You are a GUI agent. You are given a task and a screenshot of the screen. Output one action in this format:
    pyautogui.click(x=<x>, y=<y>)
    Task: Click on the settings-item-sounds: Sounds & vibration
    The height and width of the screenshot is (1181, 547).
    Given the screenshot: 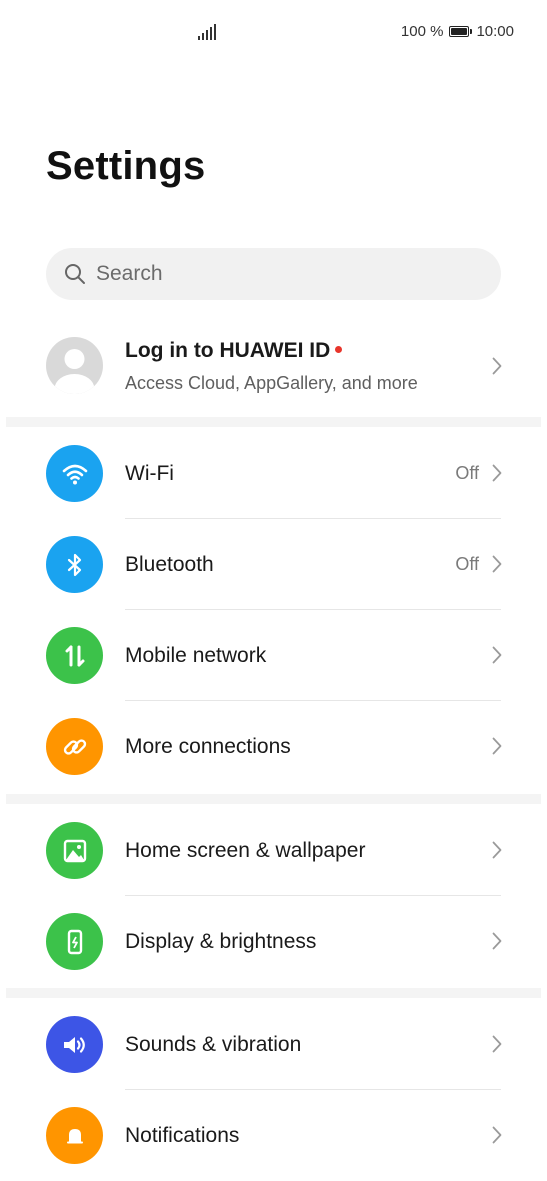 What is the action you would take?
    pyautogui.click(x=273, y=1044)
    